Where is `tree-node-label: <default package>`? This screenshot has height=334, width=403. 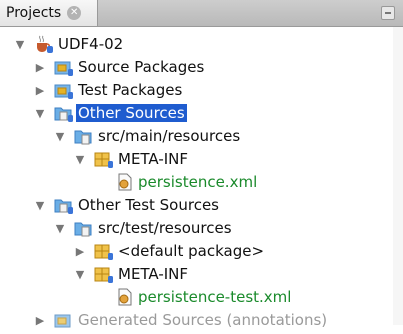
tree-node-label: <default package> is located at coordinates (191, 251).